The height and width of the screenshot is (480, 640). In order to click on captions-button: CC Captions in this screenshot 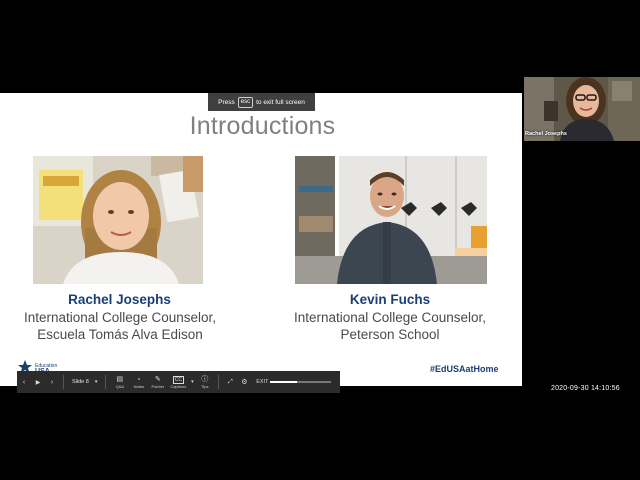, I will do `click(178, 382)`.